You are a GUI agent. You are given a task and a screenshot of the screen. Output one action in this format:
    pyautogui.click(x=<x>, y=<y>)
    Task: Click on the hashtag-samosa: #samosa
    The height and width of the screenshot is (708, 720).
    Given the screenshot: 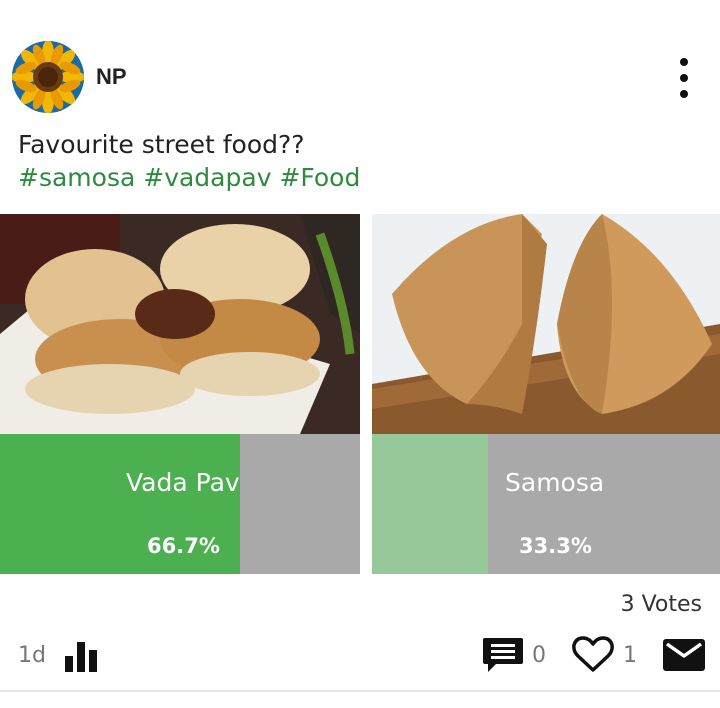 What is the action you would take?
    pyautogui.click(x=76, y=177)
    